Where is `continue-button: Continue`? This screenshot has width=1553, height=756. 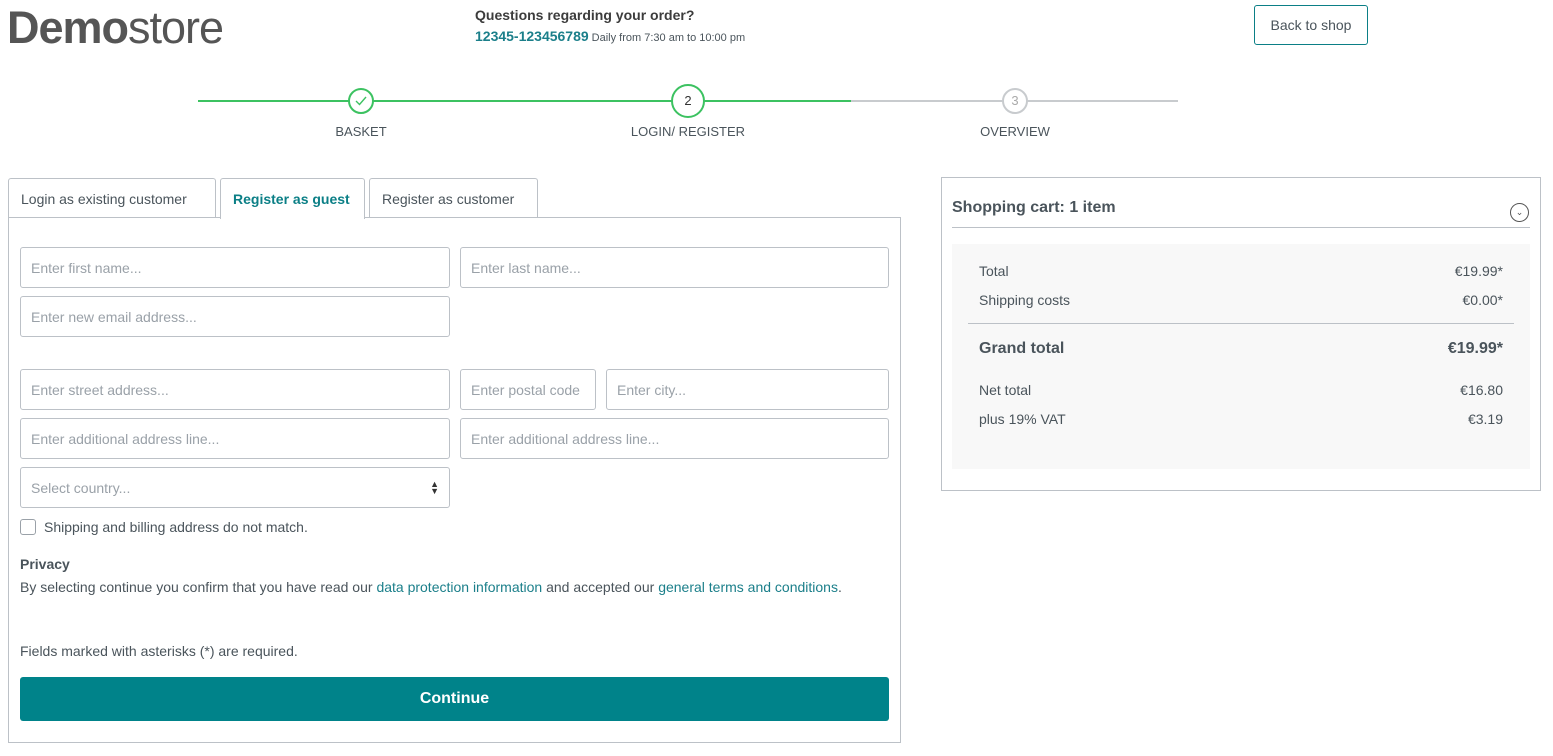
continue-button: Continue is located at coordinates (454, 699).